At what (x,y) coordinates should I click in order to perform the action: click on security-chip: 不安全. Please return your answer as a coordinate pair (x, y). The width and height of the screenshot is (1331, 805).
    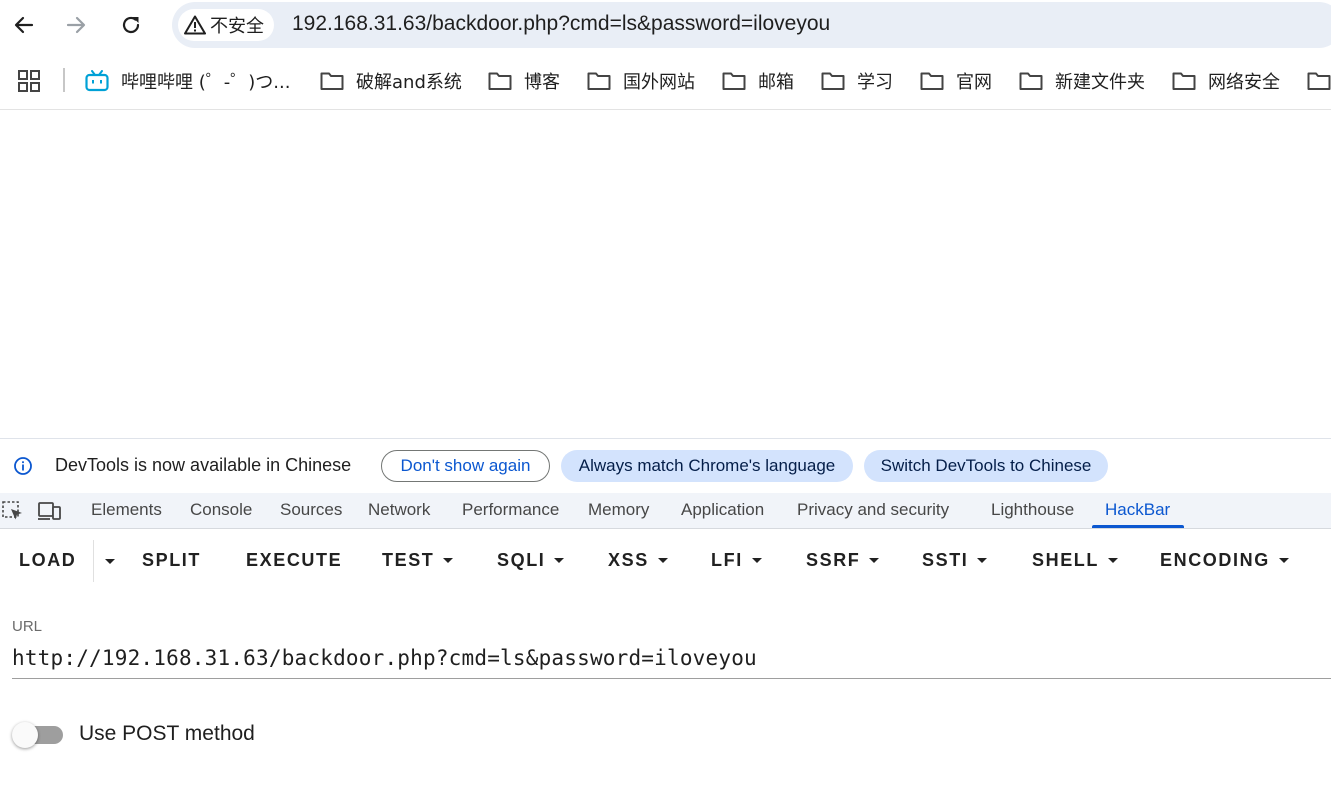
    Looking at the image, I should click on (226, 25).